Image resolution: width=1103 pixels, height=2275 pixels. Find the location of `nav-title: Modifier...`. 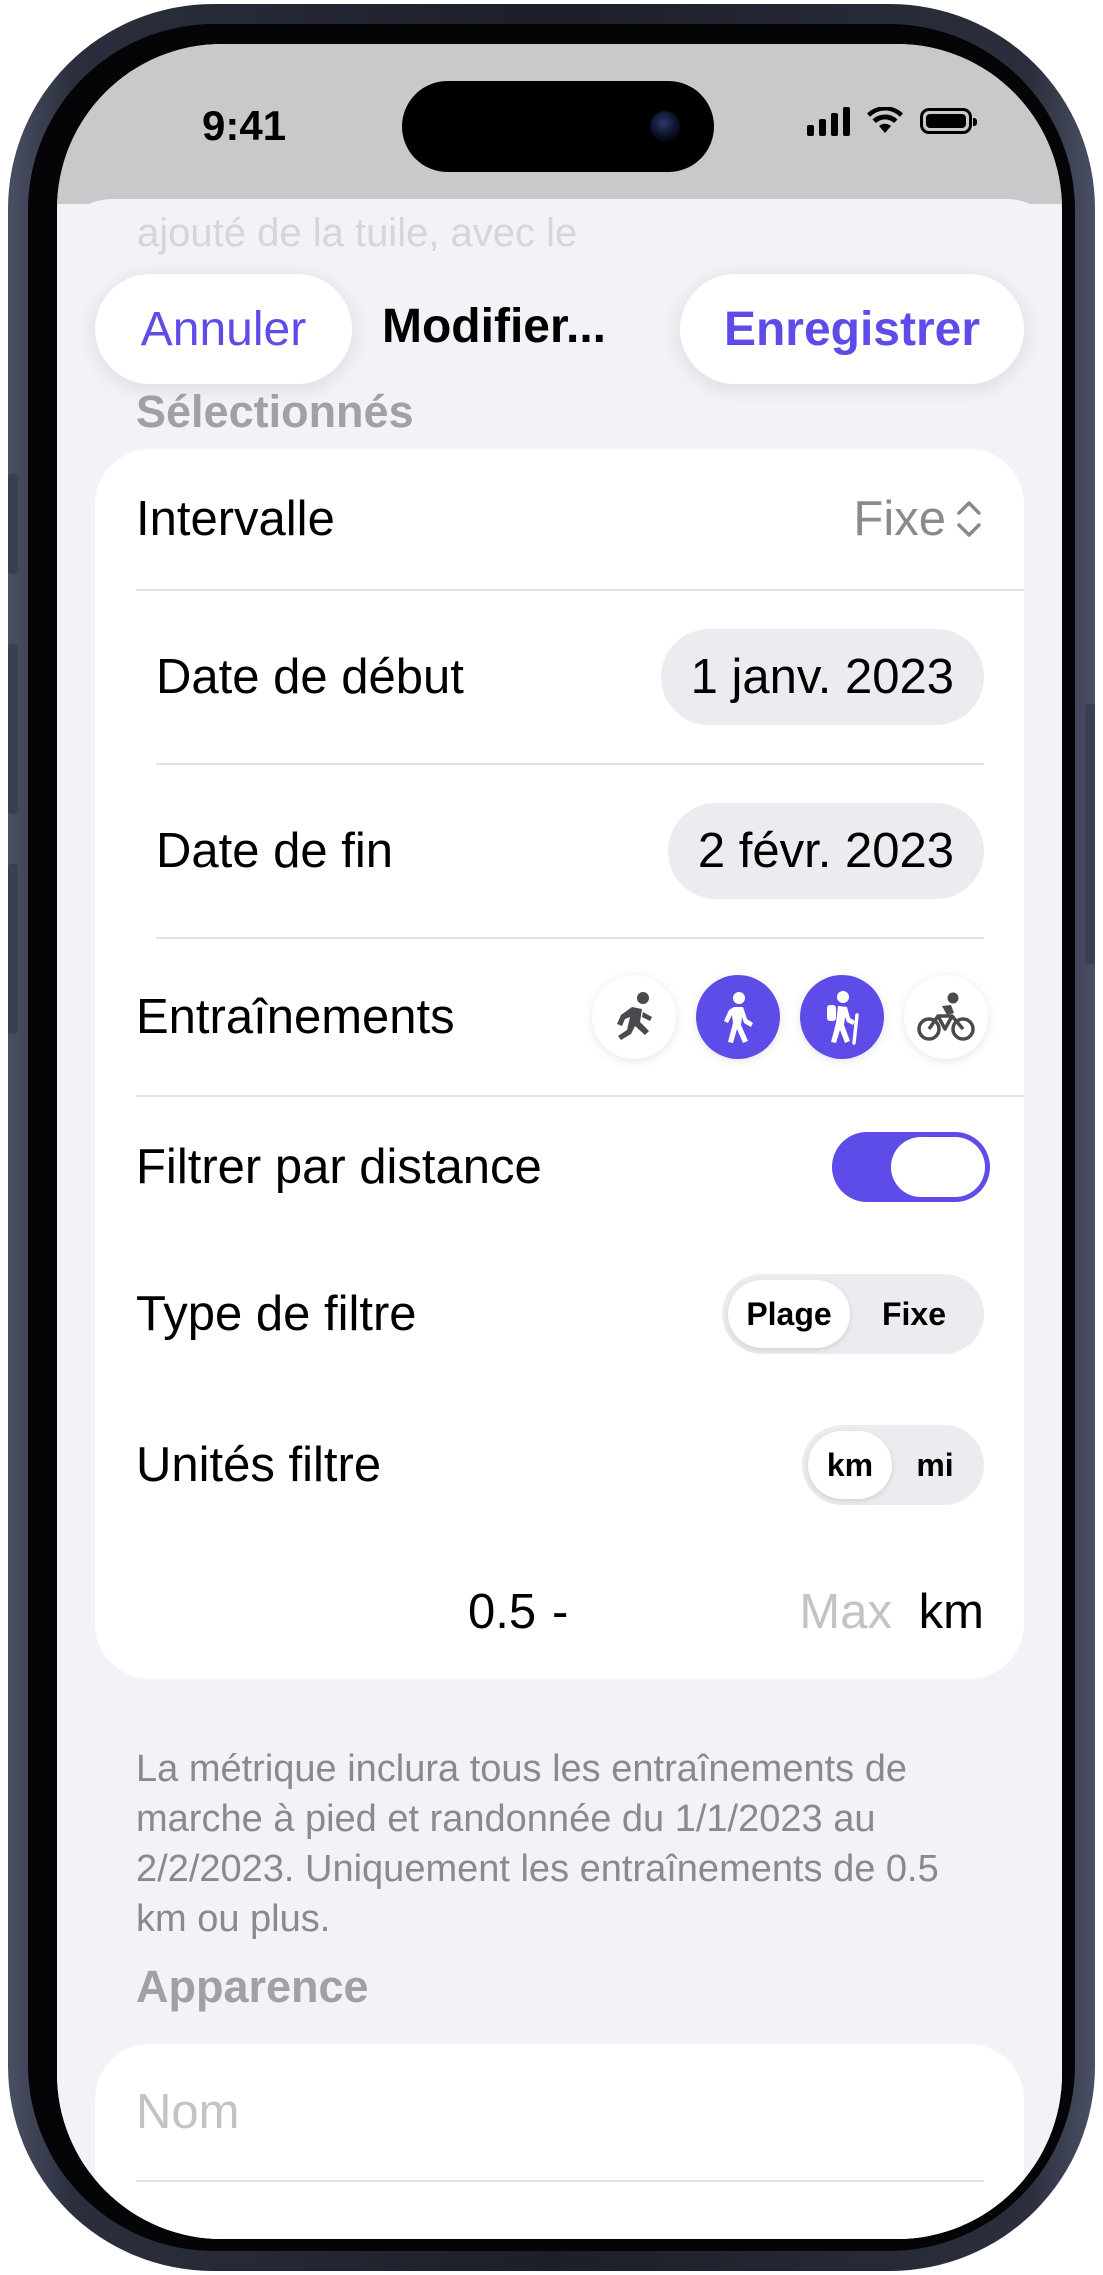

nav-title: Modifier... is located at coordinates (494, 326).